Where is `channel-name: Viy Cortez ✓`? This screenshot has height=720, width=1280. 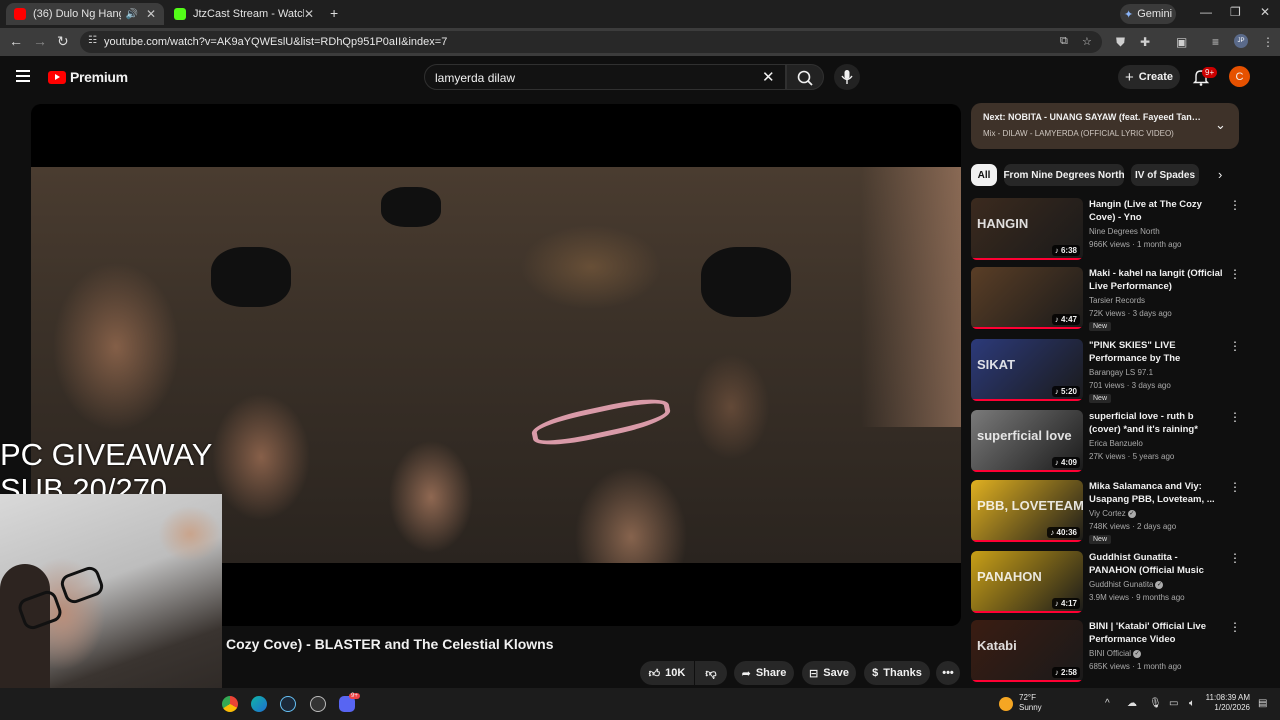
channel-name: Viy Cortez ✓ is located at coordinates (1112, 513).